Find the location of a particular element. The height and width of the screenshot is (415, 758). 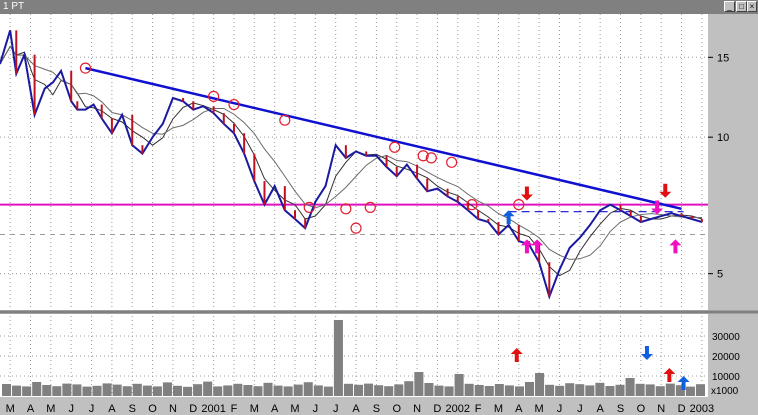

volume-tick-label: 10000 is located at coordinates (726, 377).